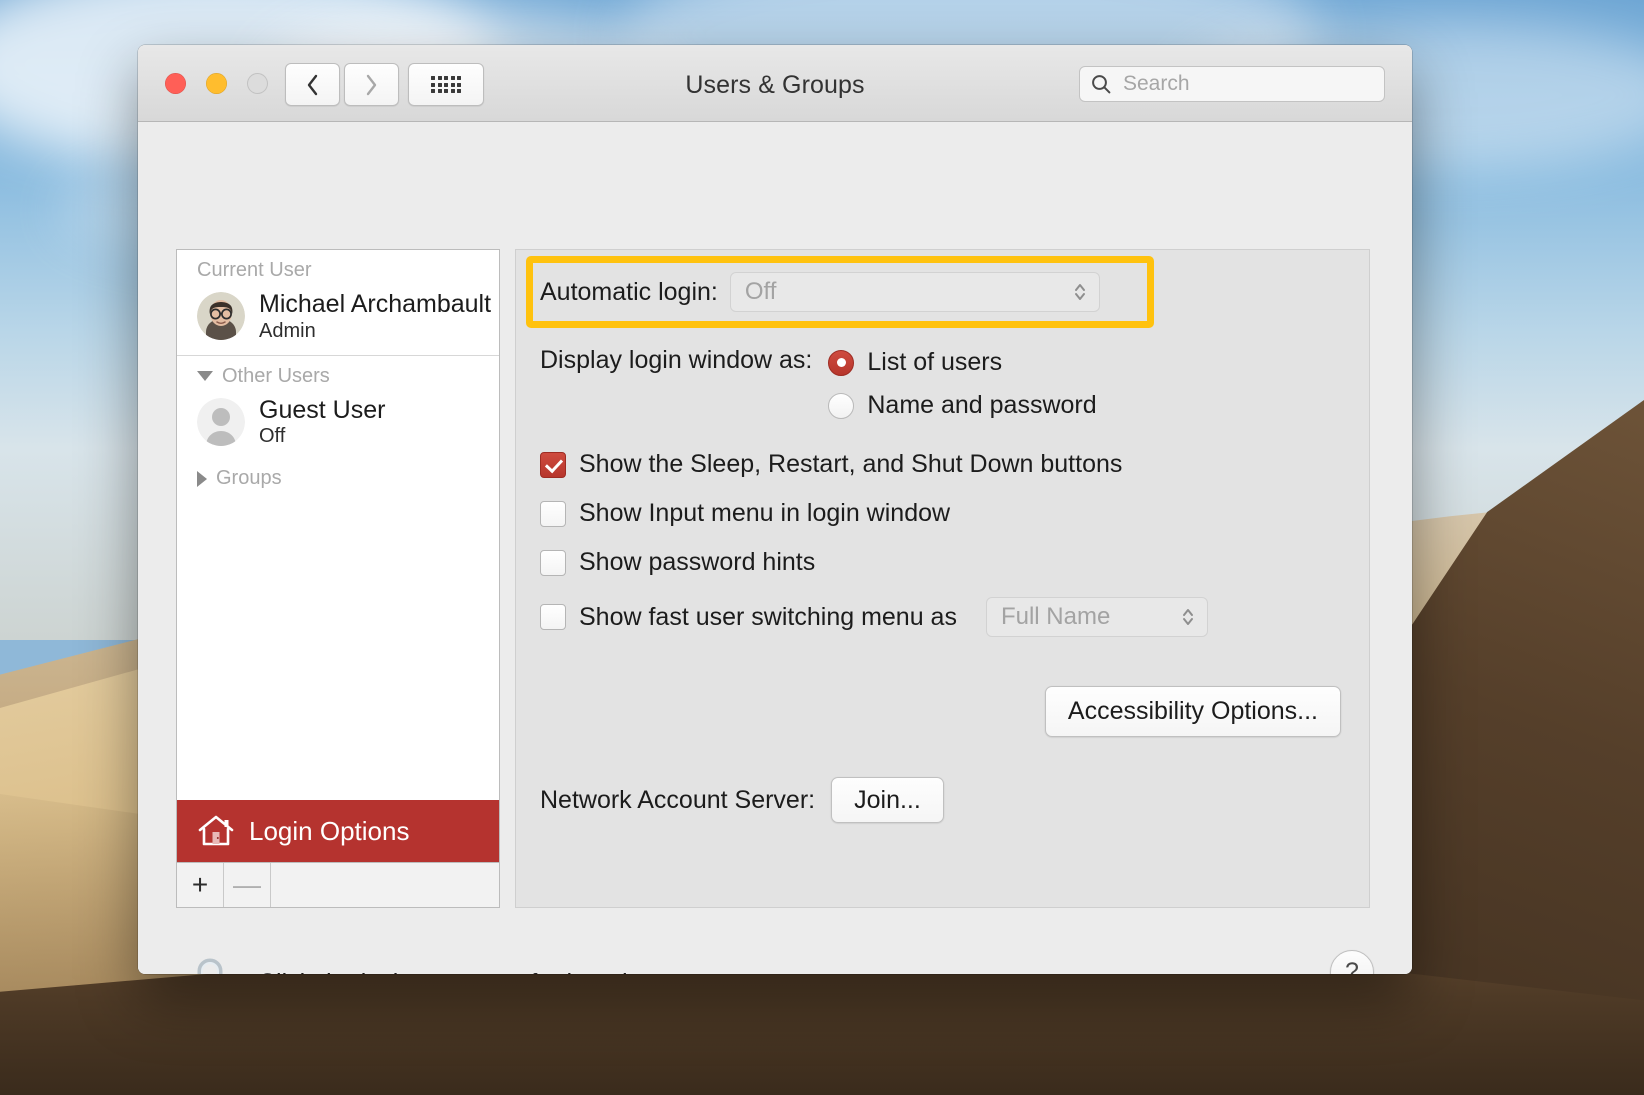 This screenshot has height=1095, width=1644. What do you see at coordinates (553, 464) in the screenshot?
I see `checkbox-checked-icon` at bounding box center [553, 464].